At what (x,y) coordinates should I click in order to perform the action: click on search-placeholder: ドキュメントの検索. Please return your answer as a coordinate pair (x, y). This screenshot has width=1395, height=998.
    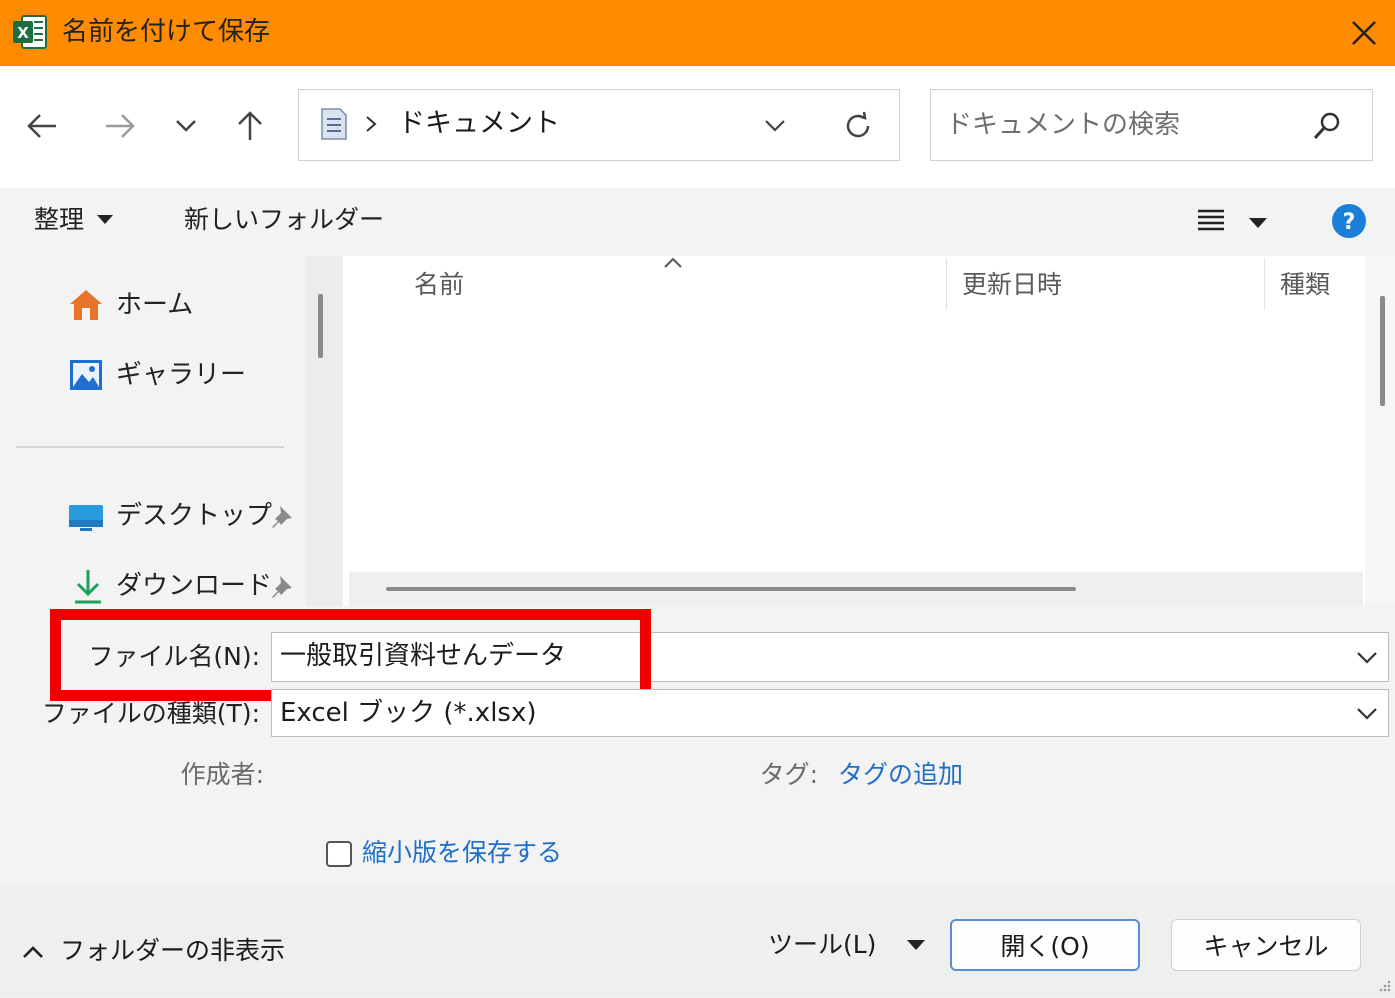
    Looking at the image, I should click on (1063, 125).